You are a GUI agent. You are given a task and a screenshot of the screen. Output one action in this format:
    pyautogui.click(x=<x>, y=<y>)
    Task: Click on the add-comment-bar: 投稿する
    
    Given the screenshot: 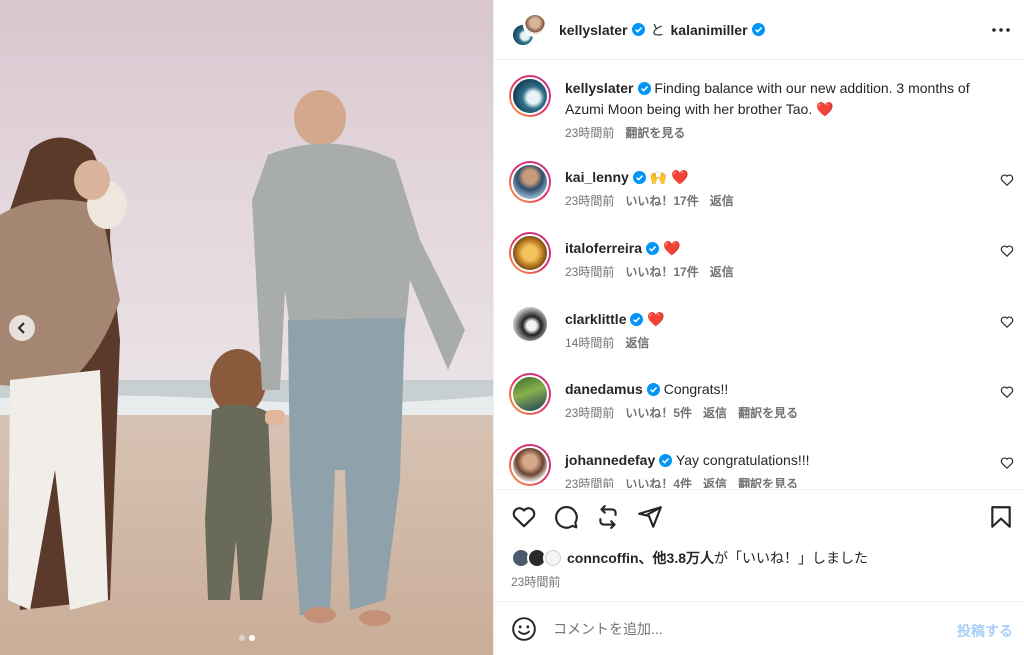 What is the action you would take?
    pyautogui.click(x=759, y=628)
    